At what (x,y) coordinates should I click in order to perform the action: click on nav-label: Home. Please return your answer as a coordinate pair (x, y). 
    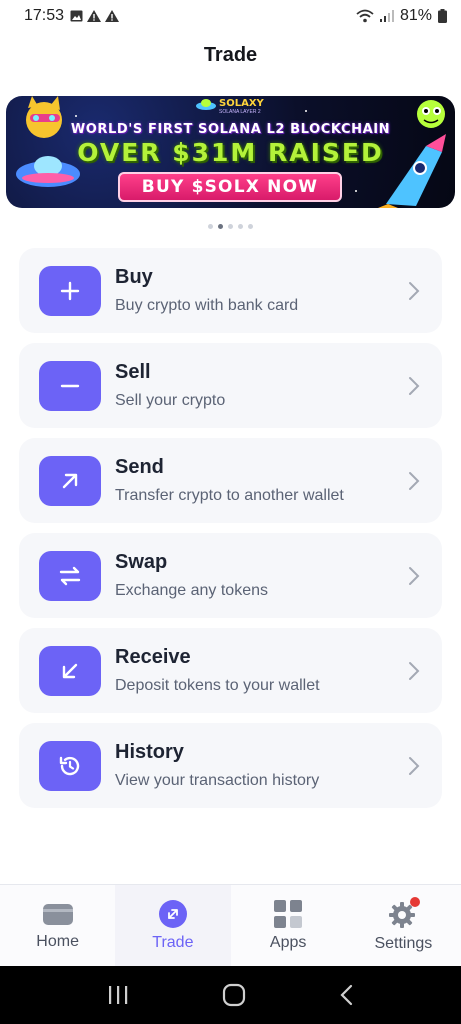
    Looking at the image, I should click on (57, 941).